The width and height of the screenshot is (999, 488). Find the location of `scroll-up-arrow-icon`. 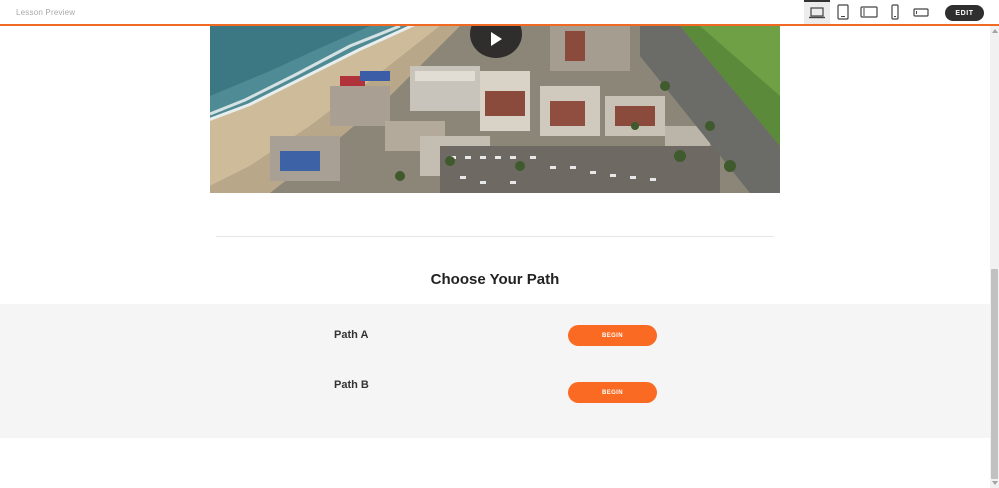

scroll-up-arrow-icon is located at coordinates (995, 31).